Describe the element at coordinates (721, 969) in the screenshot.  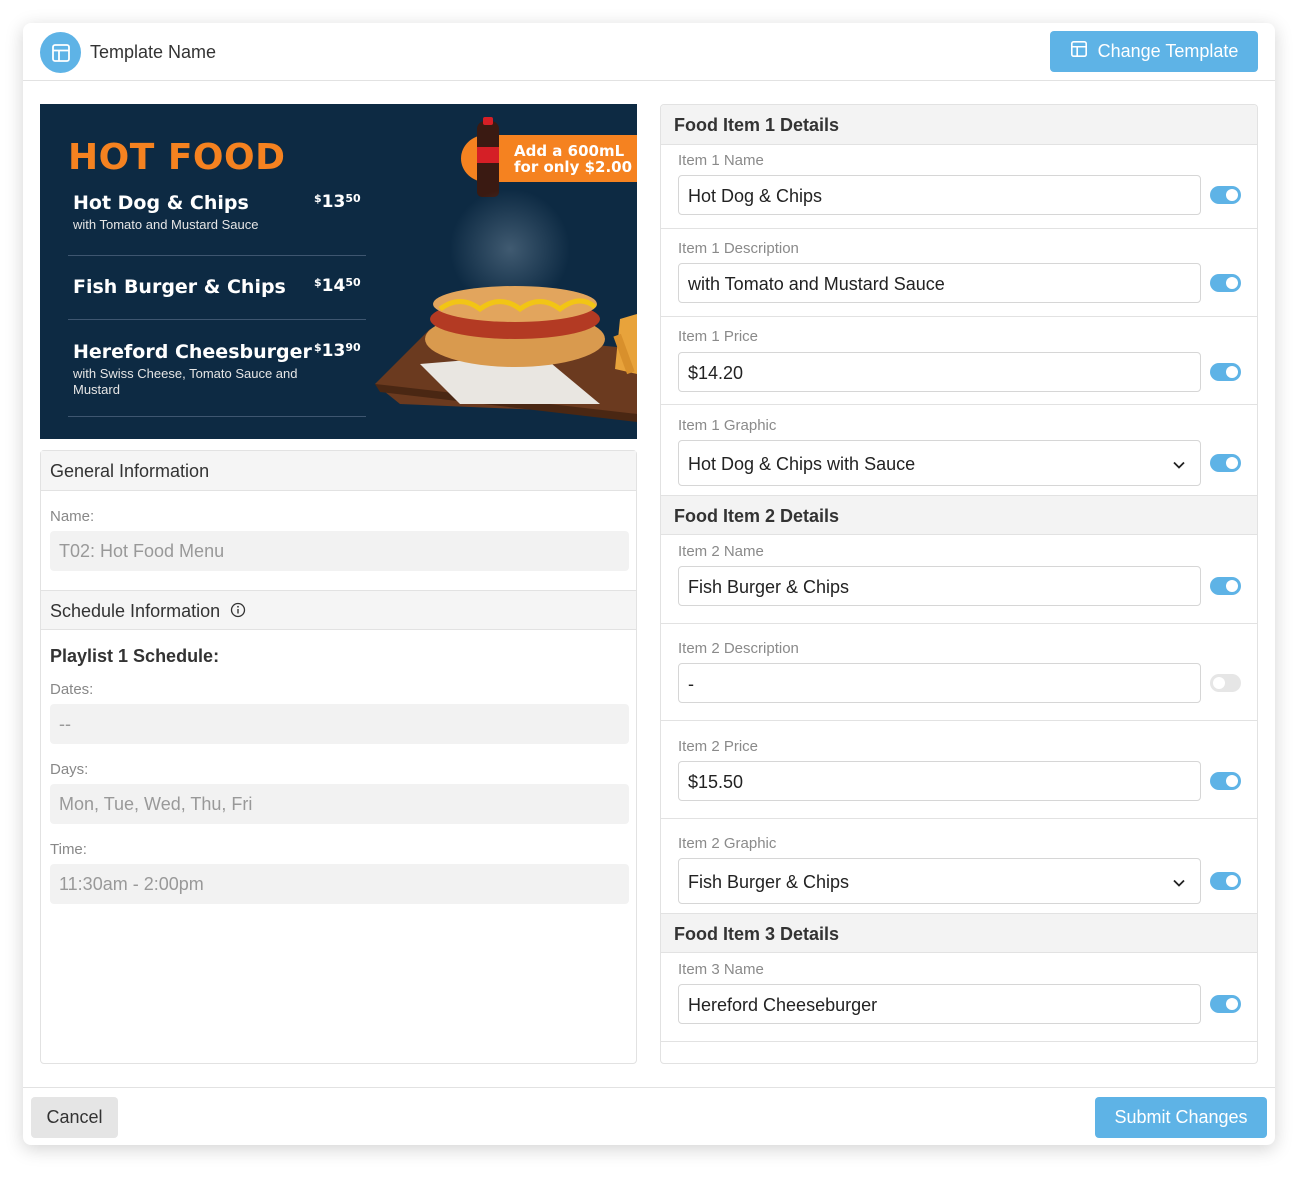
I see `item-3-name-label: Item 3 Name` at that location.